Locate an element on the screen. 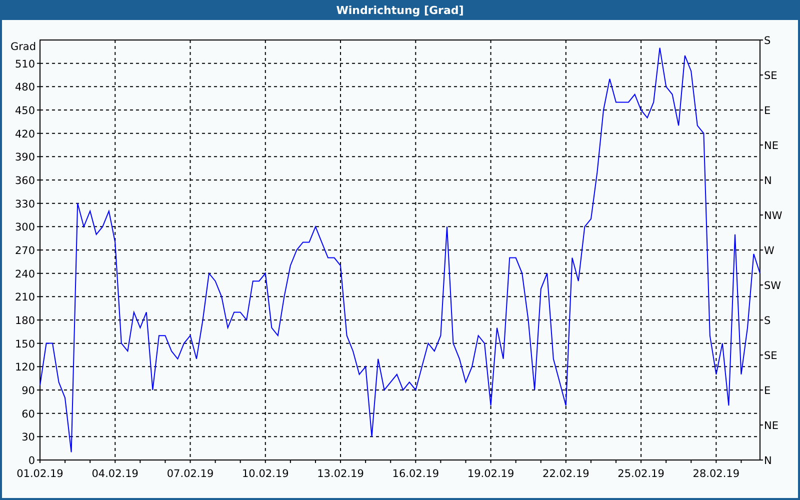 Image resolution: width=800 pixels, height=500 pixels. compass-label: SW is located at coordinates (773, 286).